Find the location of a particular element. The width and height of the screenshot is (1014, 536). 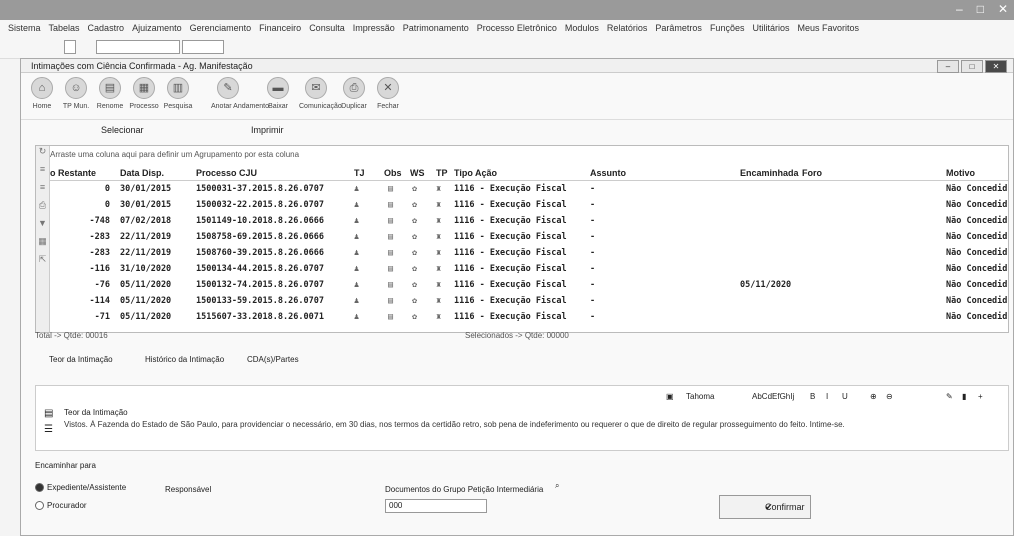

toolbar-tpmun-button: ☺ TP Mun. is located at coordinates (76, 93).